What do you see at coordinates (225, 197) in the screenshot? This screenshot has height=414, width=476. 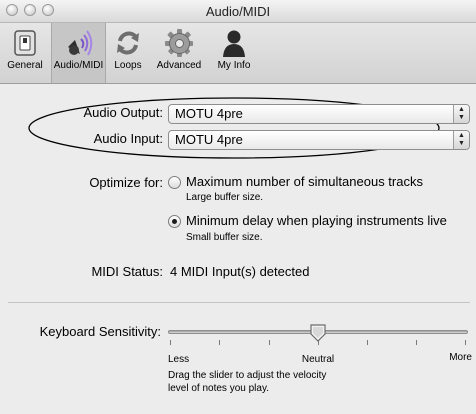 I see `optimize-max-tracks-note: Large buffer size.` at bounding box center [225, 197].